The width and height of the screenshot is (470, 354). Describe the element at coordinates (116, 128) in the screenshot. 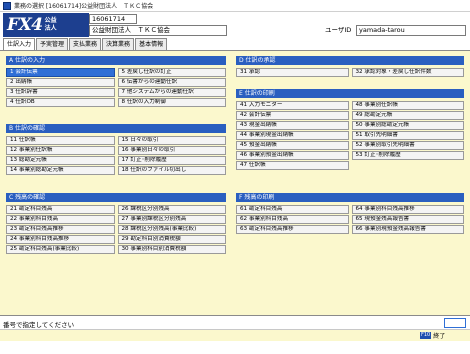

I see `section-b-title: B 仕訳の確認` at that location.